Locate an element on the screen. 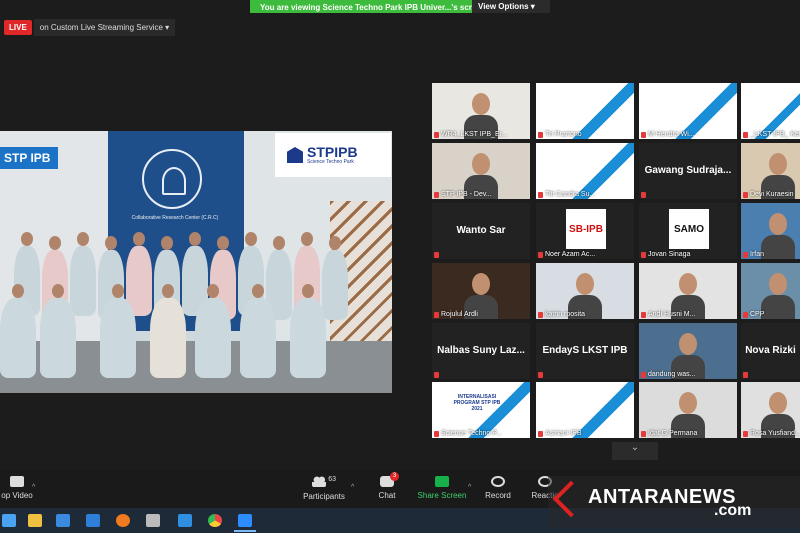  participant-name-label: Devi Kuraesin is located at coordinates (768, 194).